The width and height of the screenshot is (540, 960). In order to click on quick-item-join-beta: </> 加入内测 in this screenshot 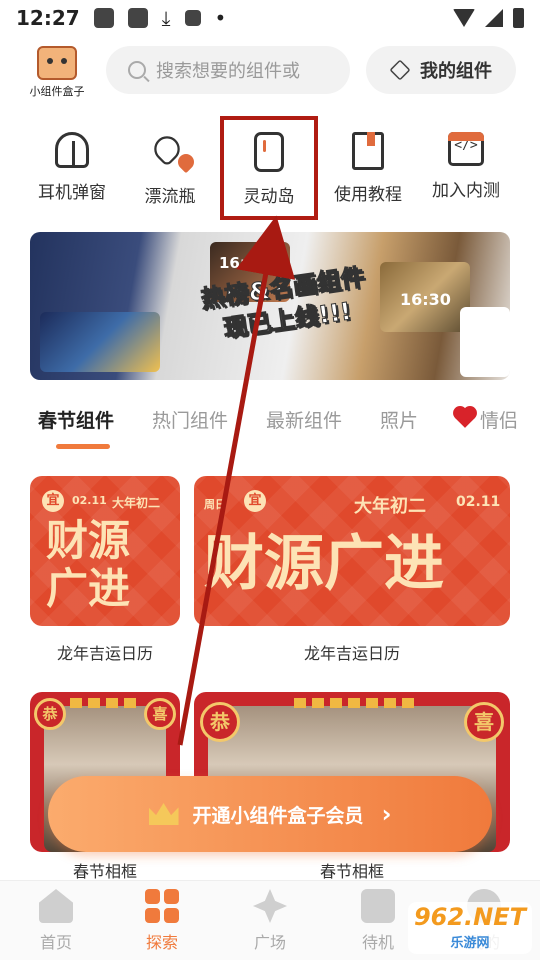, I will do `click(466, 166)`.